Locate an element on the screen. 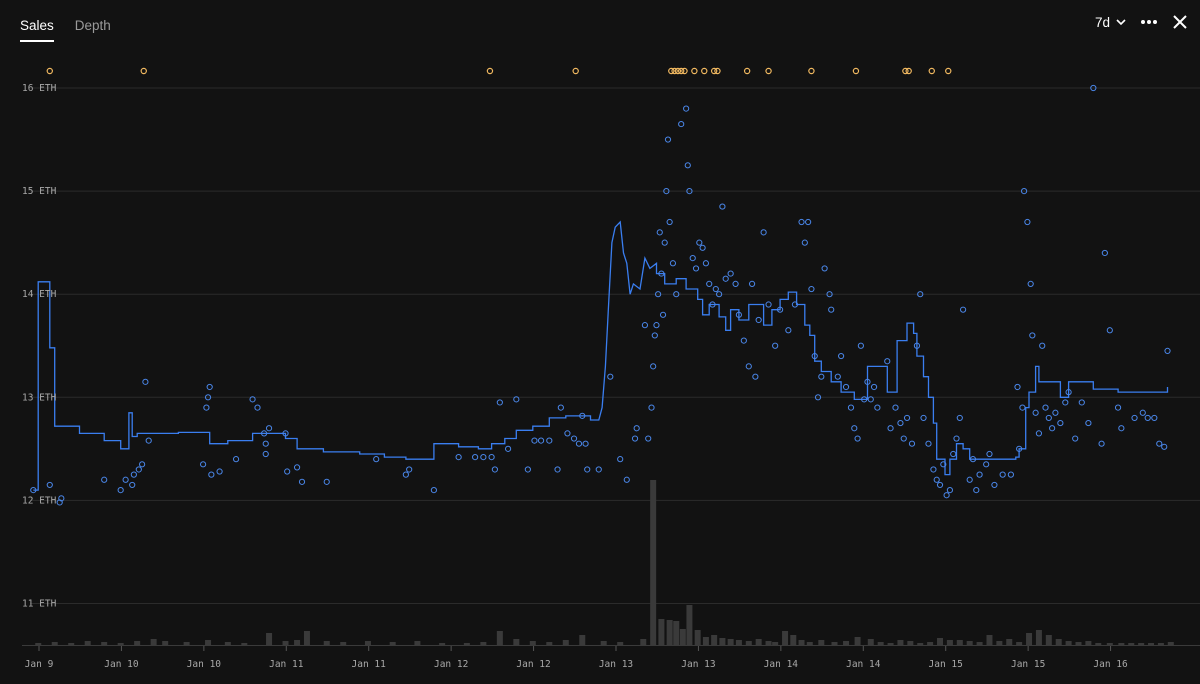 The image size is (1200, 684). x-tick-label: Jan 13 is located at coordinates (616, 664).